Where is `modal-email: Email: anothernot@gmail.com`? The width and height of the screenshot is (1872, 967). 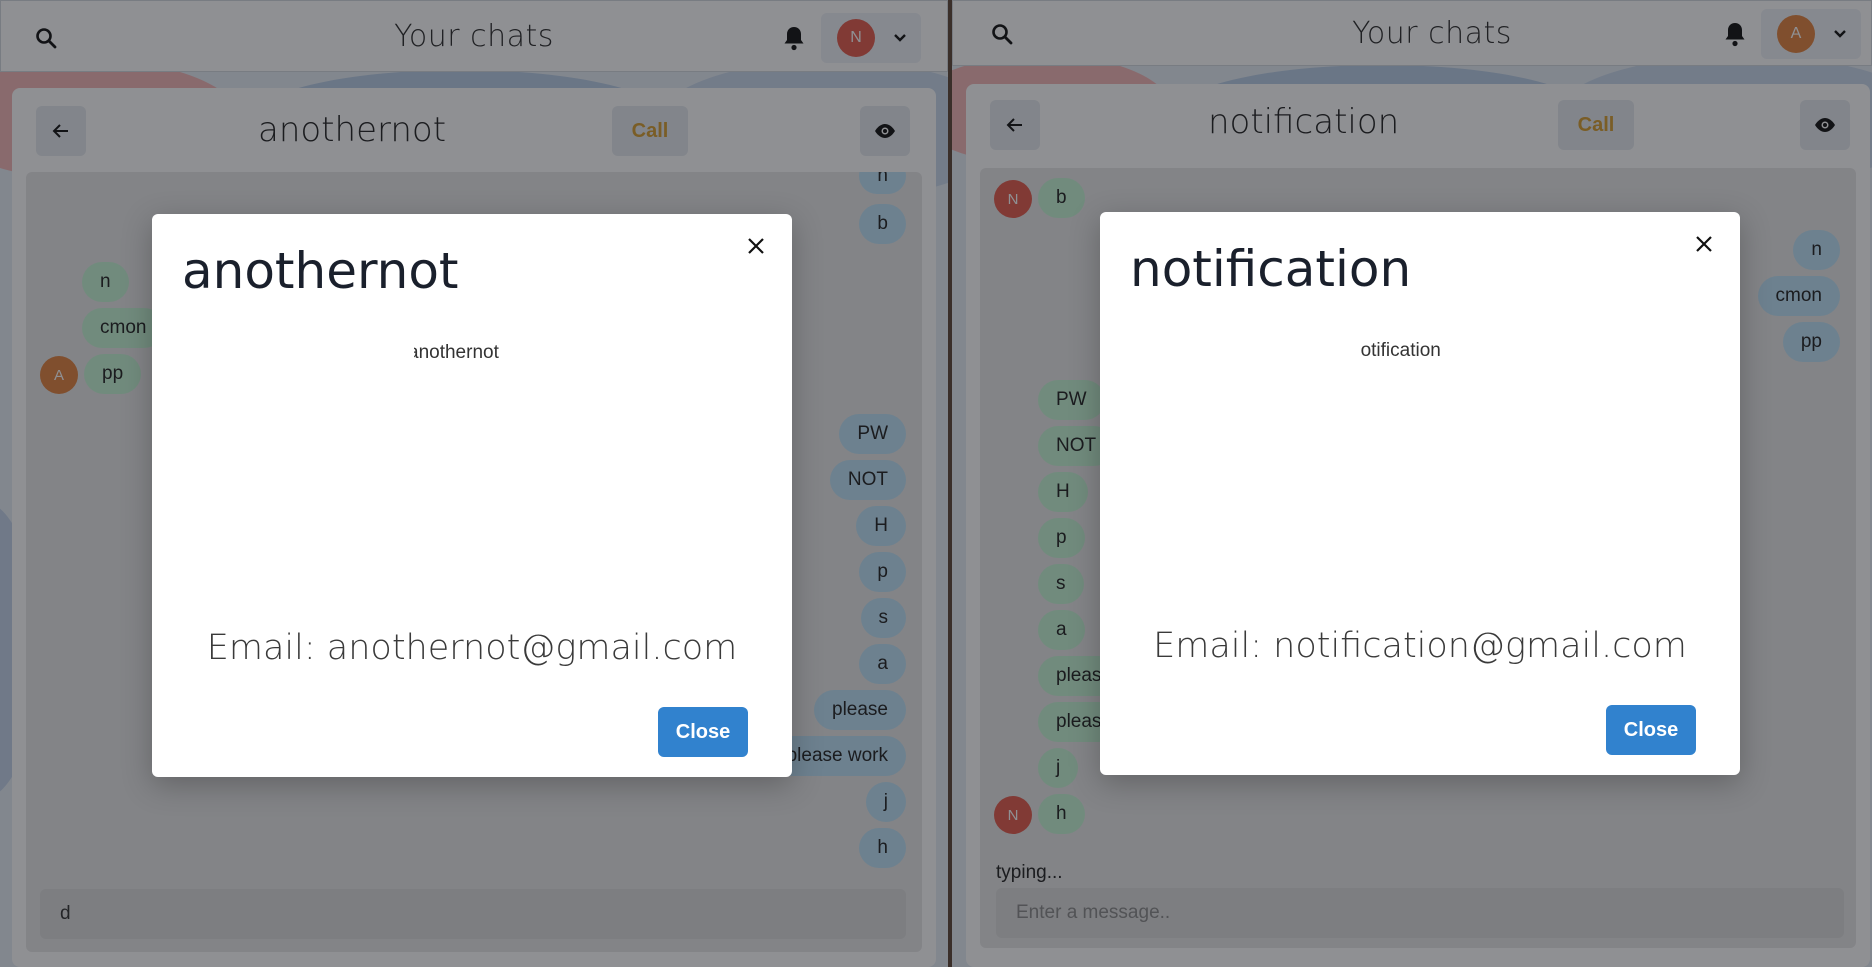
modal-email: Email: anothernot@gmail.com is located at coordinates (472, 648).